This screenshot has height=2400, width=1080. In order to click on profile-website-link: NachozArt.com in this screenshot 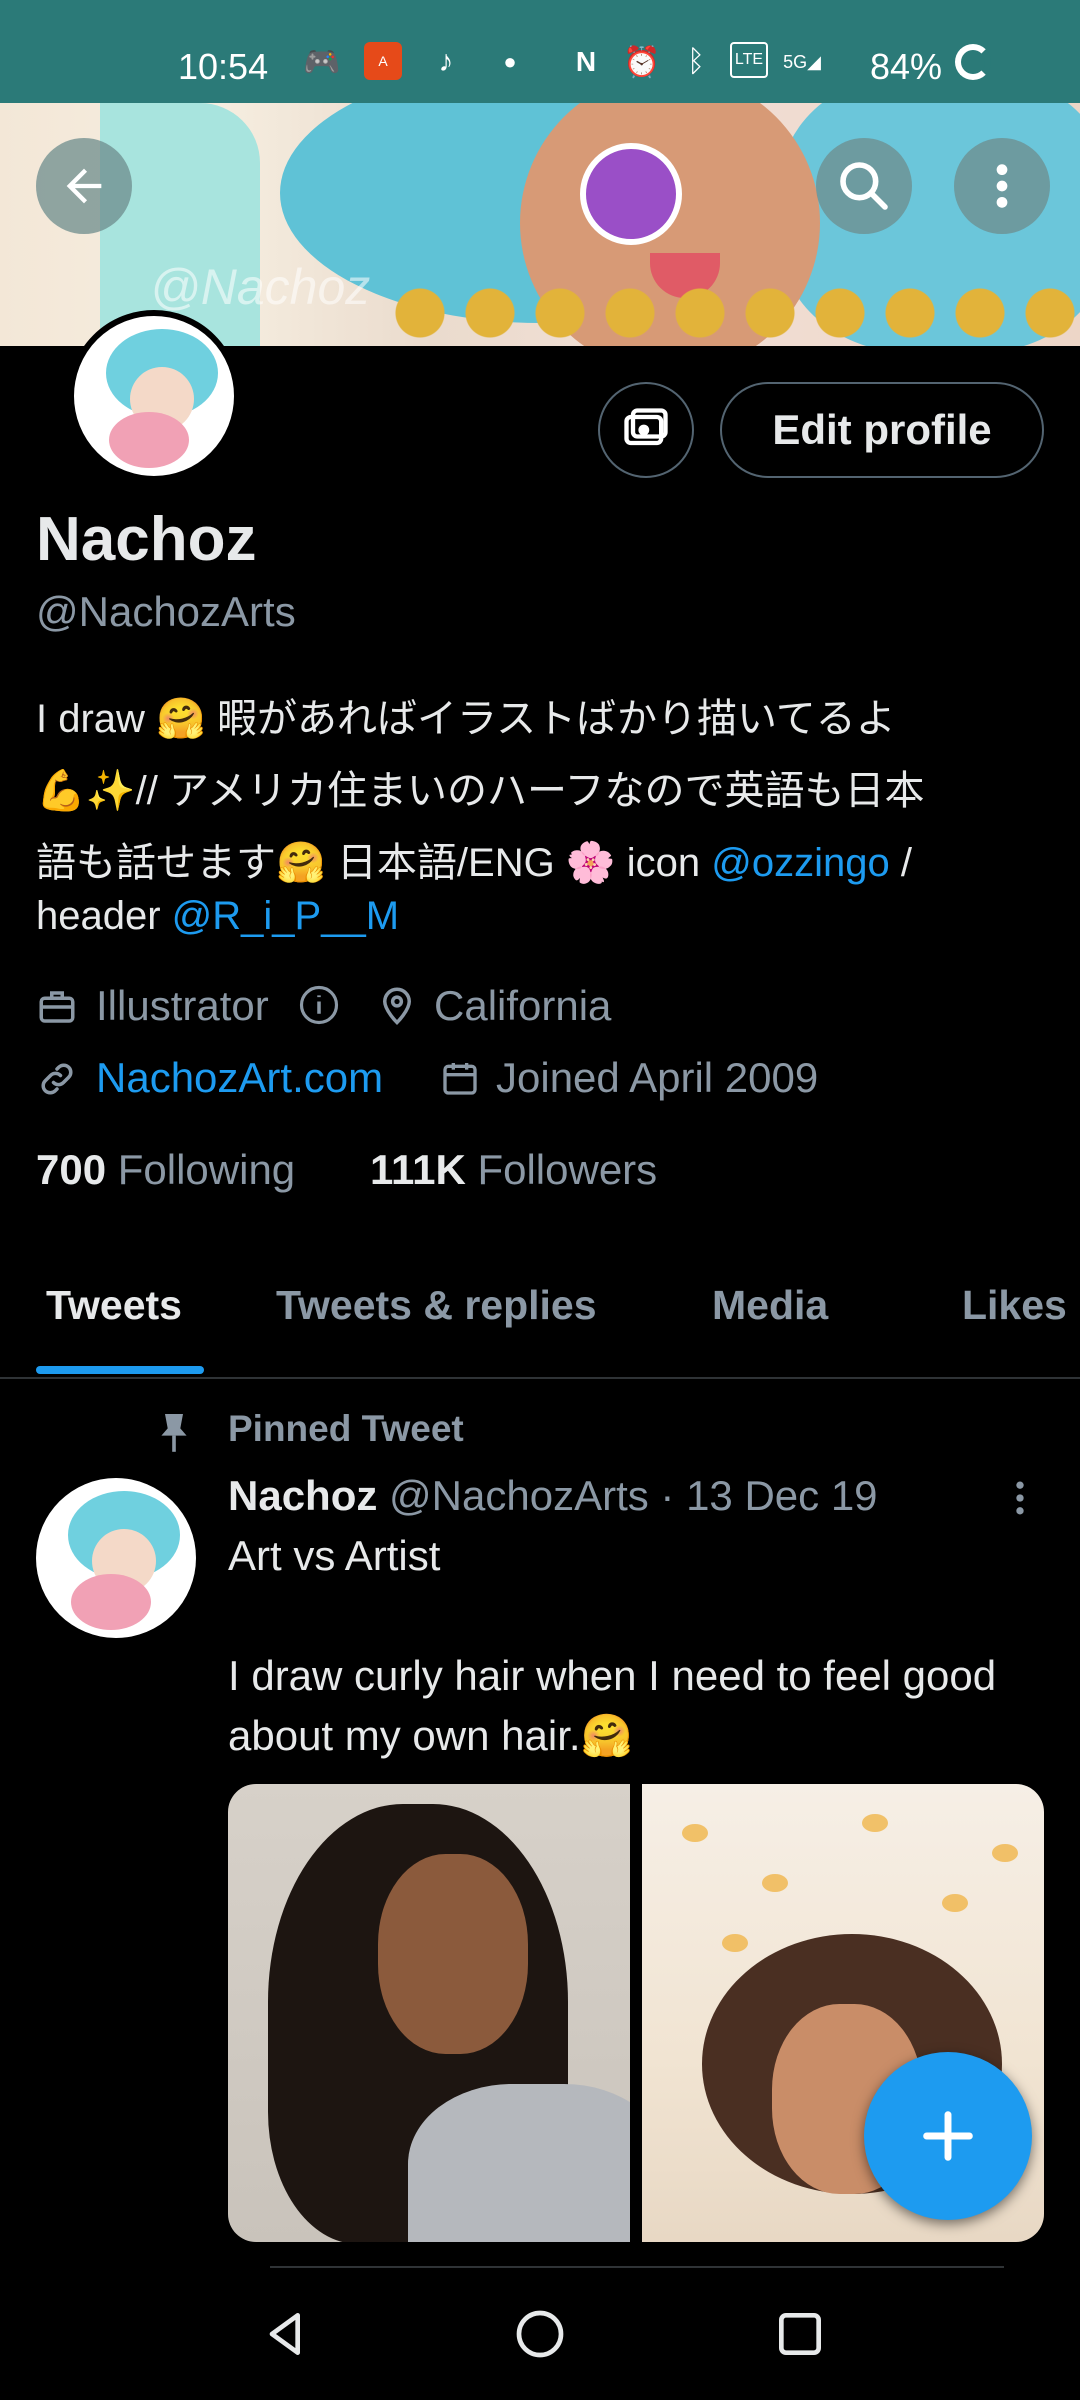, I will do `click(239, 1078)`.